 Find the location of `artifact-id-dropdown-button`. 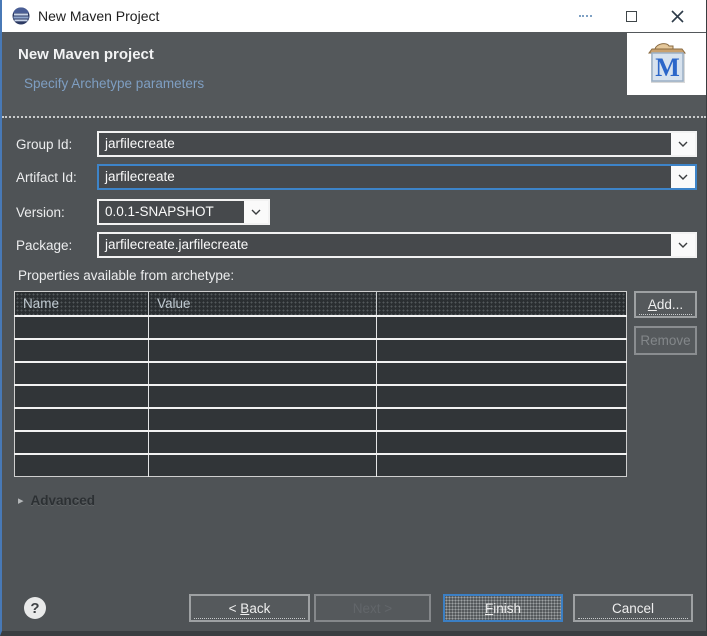

artifact-id-dropdown-button is located at coordinates (683, 177).